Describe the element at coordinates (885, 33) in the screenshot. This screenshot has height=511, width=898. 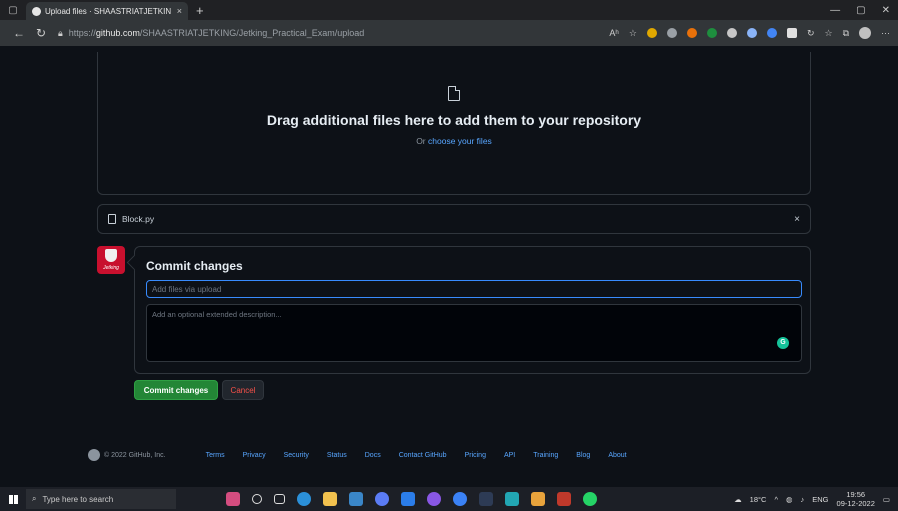
I see `more-menu-icon: ···` at that location.